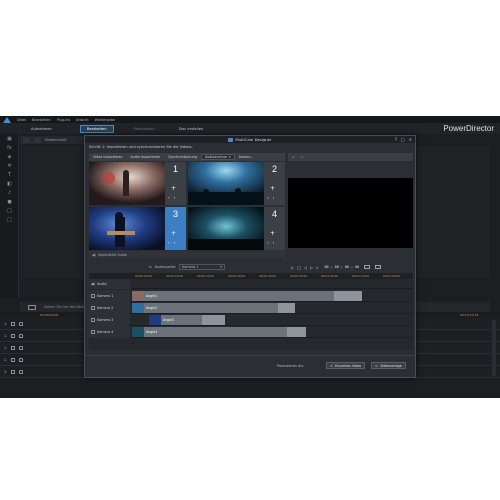  Describe the element at coordinates (236, 183) in the screenshot. I see `camera-slot-2: 2 + ‹›` at that location.